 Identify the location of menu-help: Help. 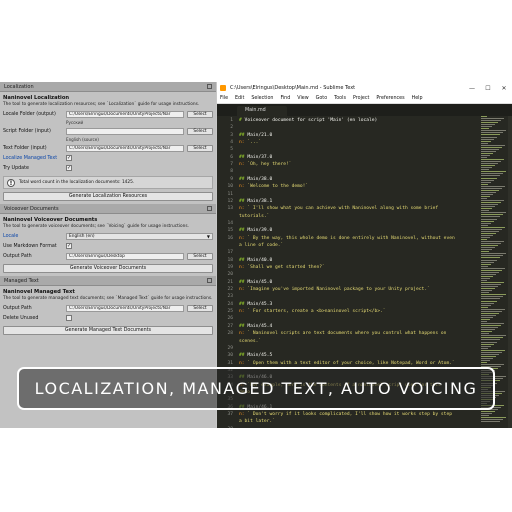
(417, 98).